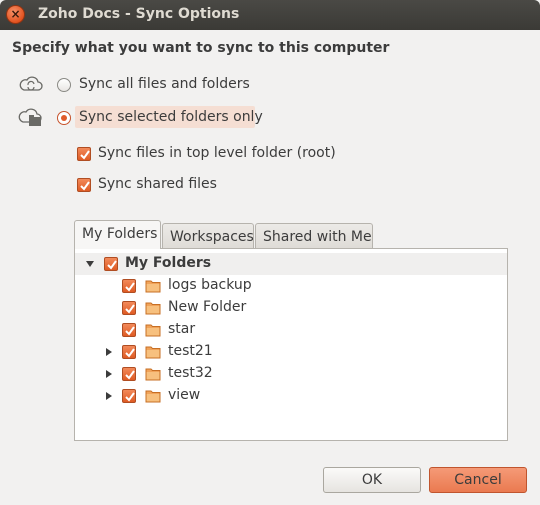 The image size is (540, 505). Describe the element at coordinates (90, 264) in the screenshot. I see `expander-open-icon` at that location.